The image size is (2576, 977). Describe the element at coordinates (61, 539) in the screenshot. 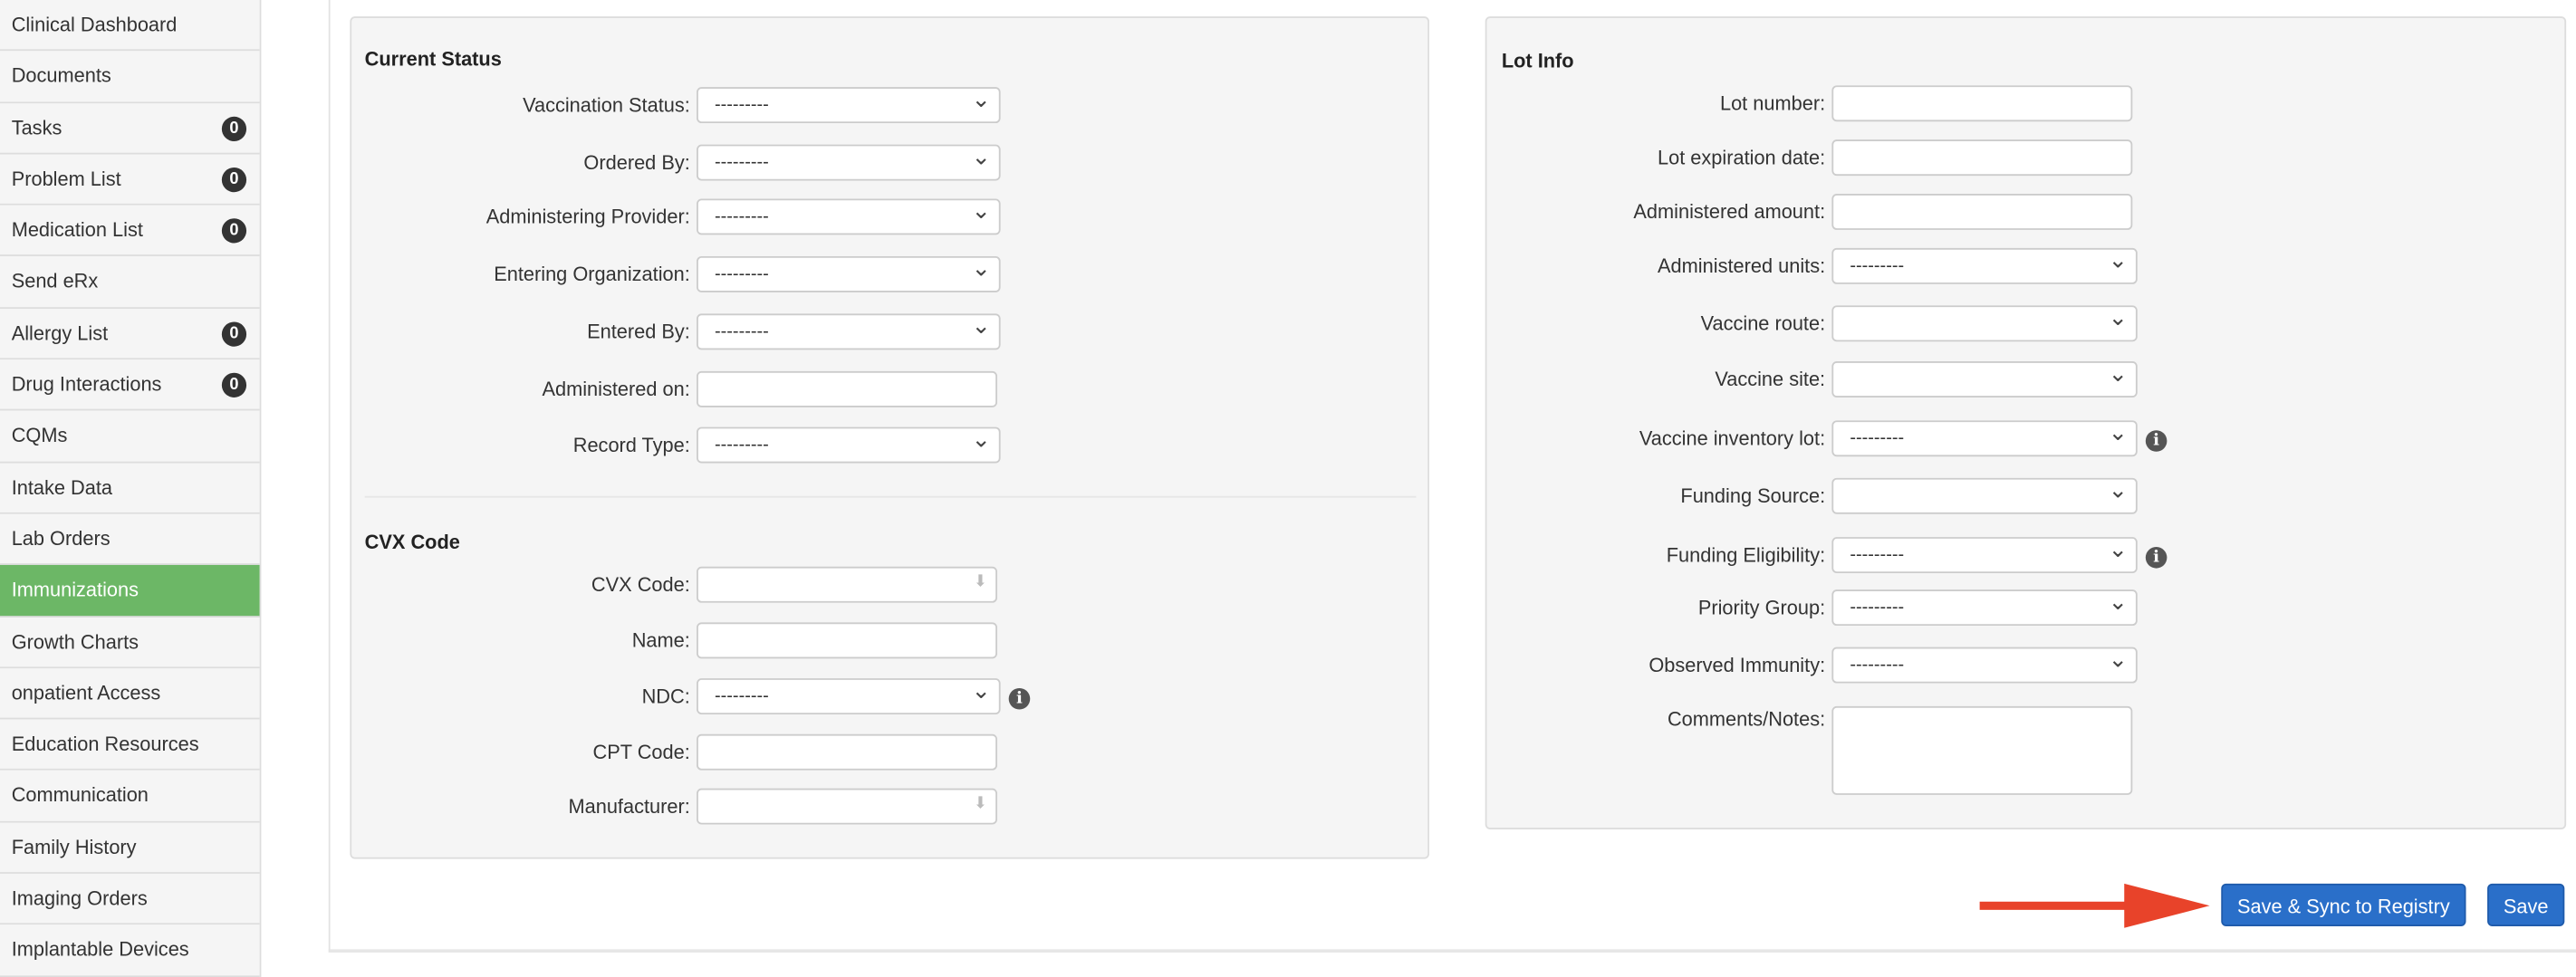

I see `sidebar-item-label: Lab Orders` at that location.